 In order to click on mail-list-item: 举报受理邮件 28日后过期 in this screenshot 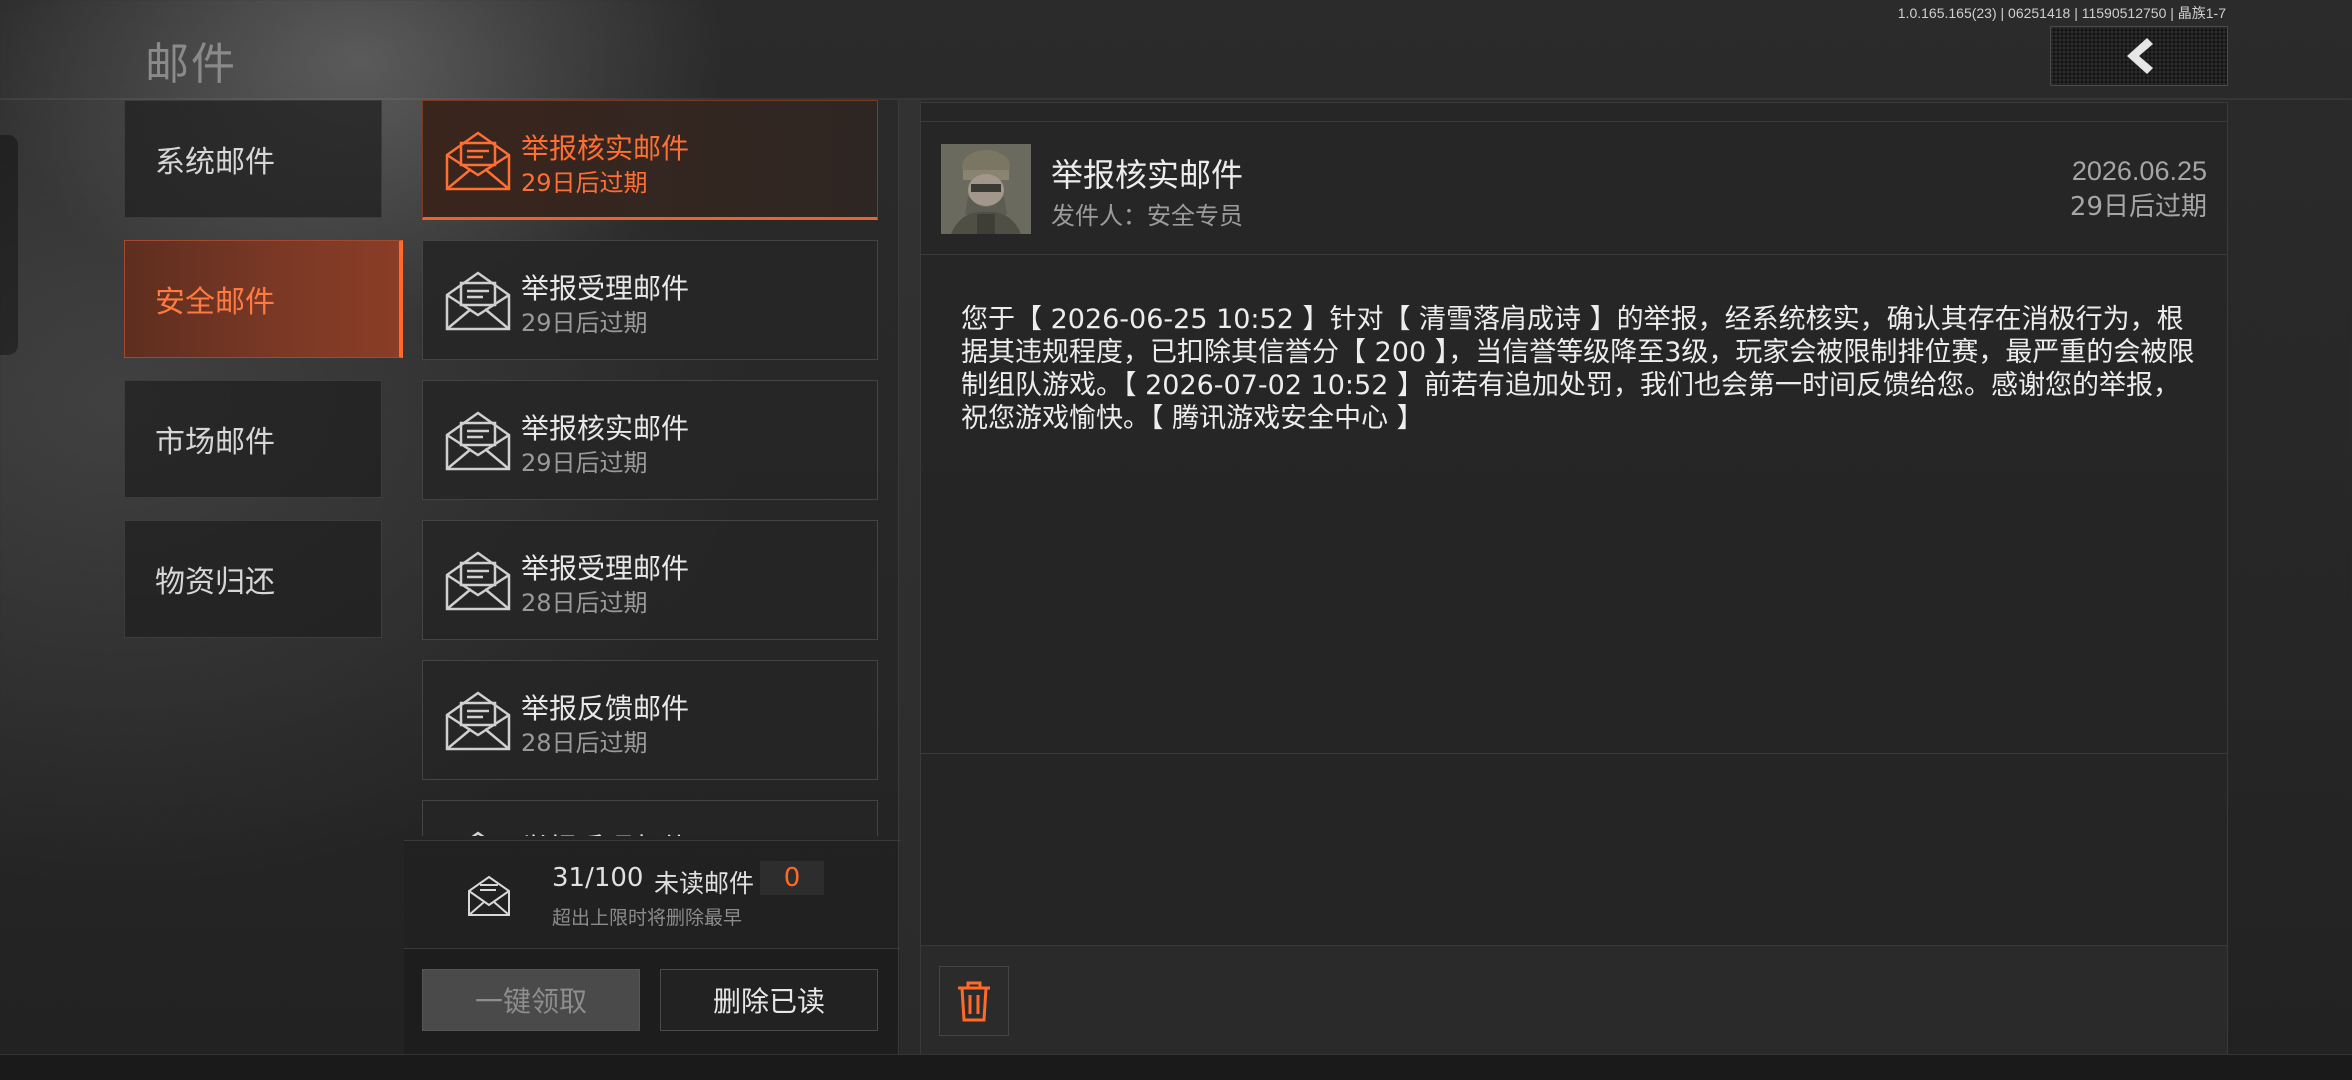, I will do `click(650, 580)`.